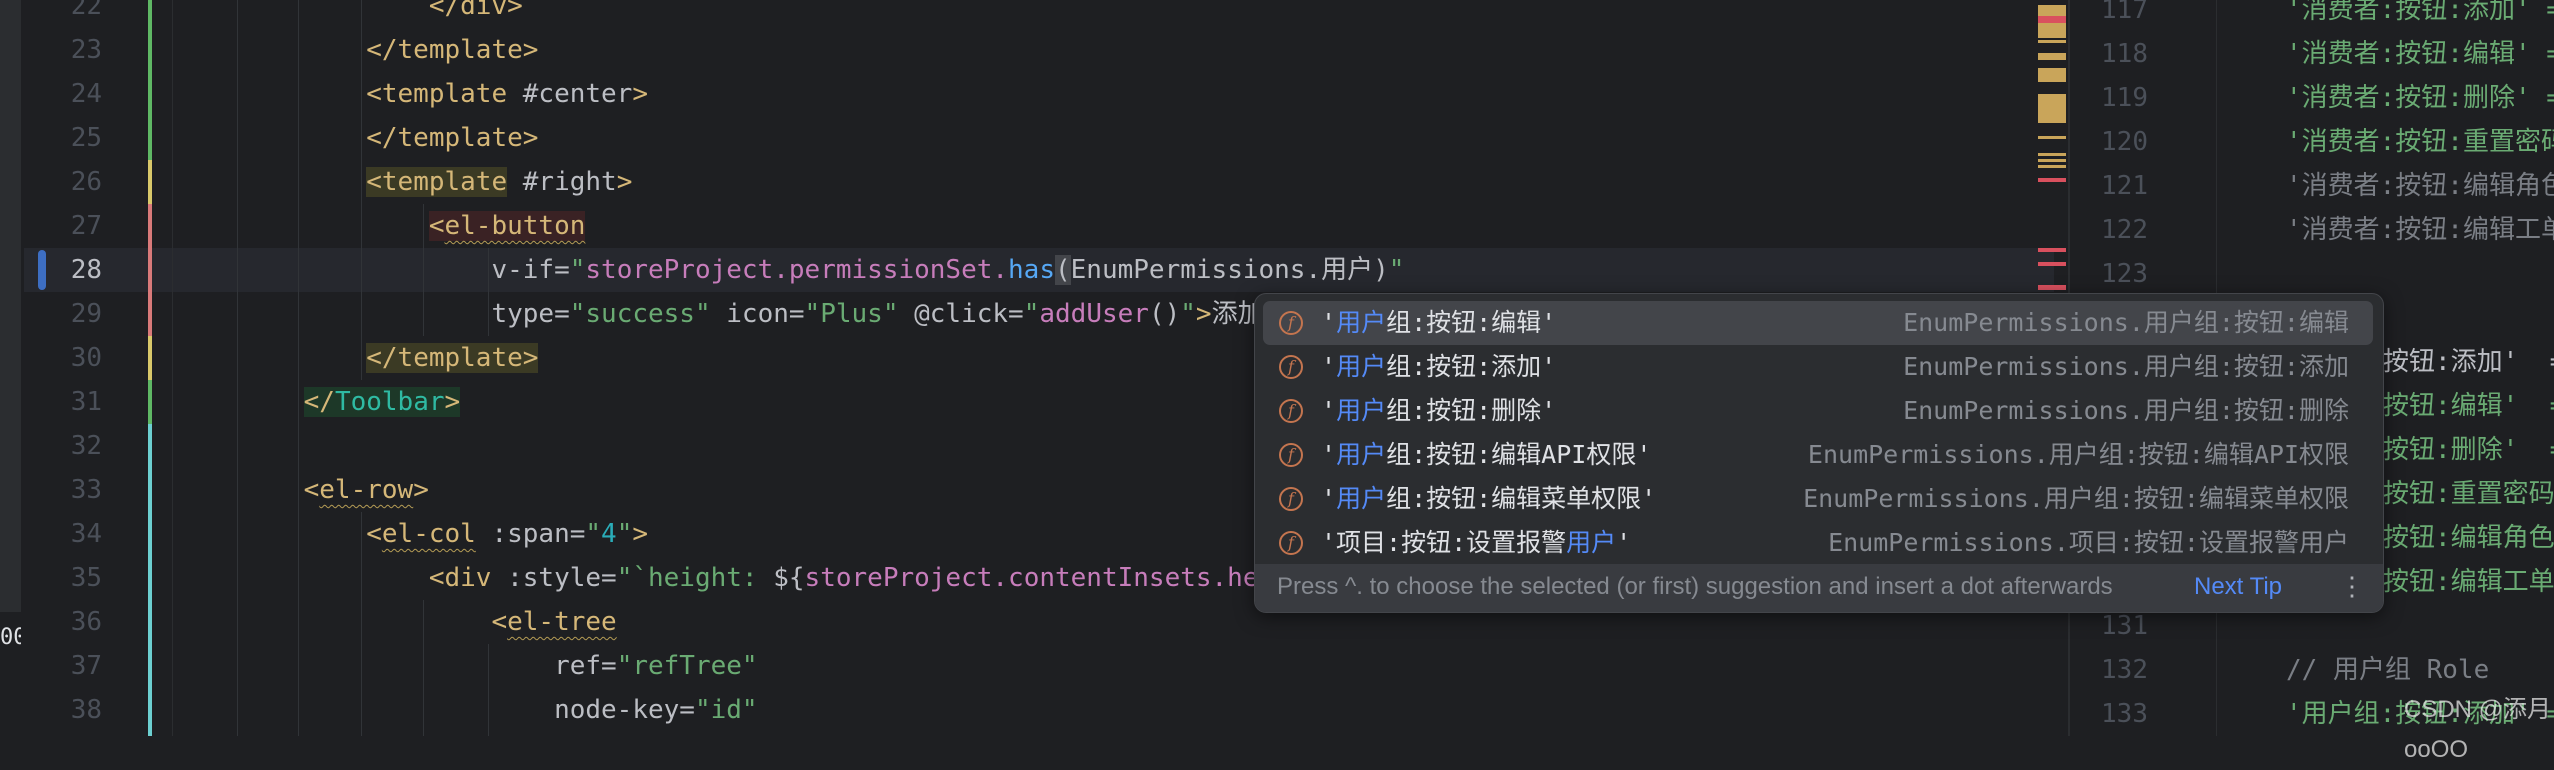  What do you see at coordinates (2124, 274) in the screenshot?
I see `line-number: 123` at bounding box center [2124, 274].